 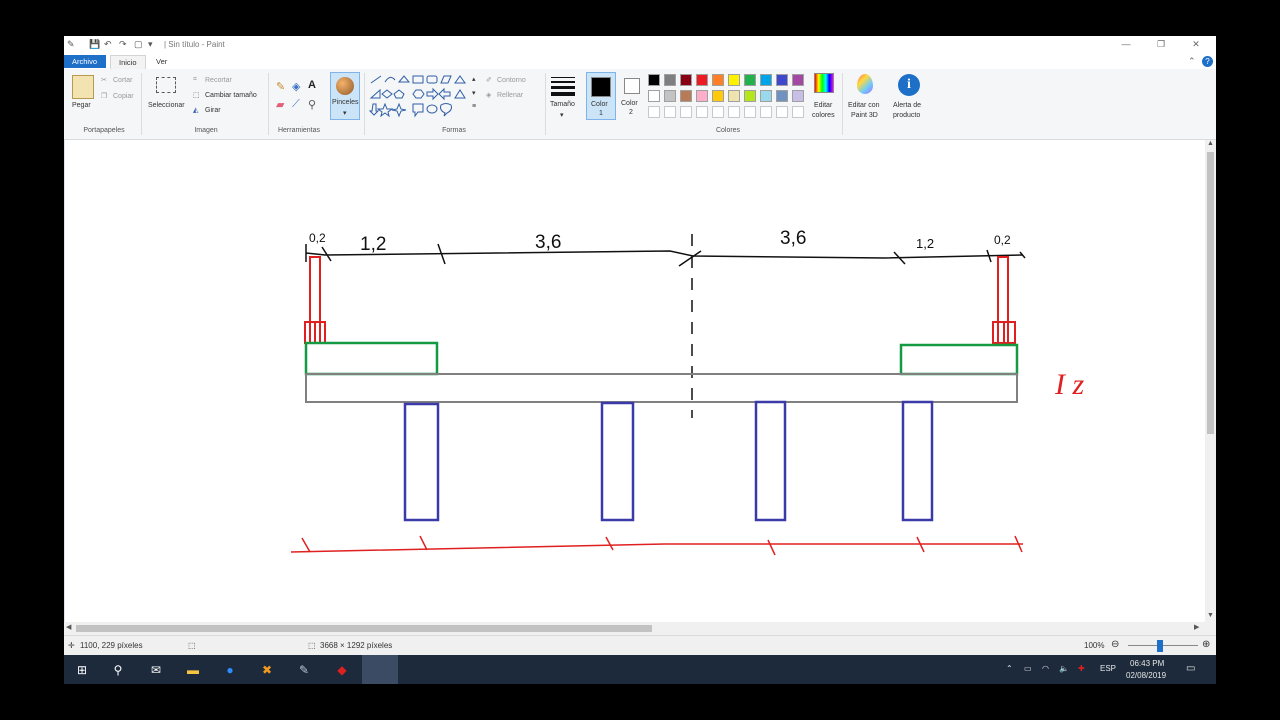 I want to click on zoom-app-icon: ●, so click(x=230, y=670).